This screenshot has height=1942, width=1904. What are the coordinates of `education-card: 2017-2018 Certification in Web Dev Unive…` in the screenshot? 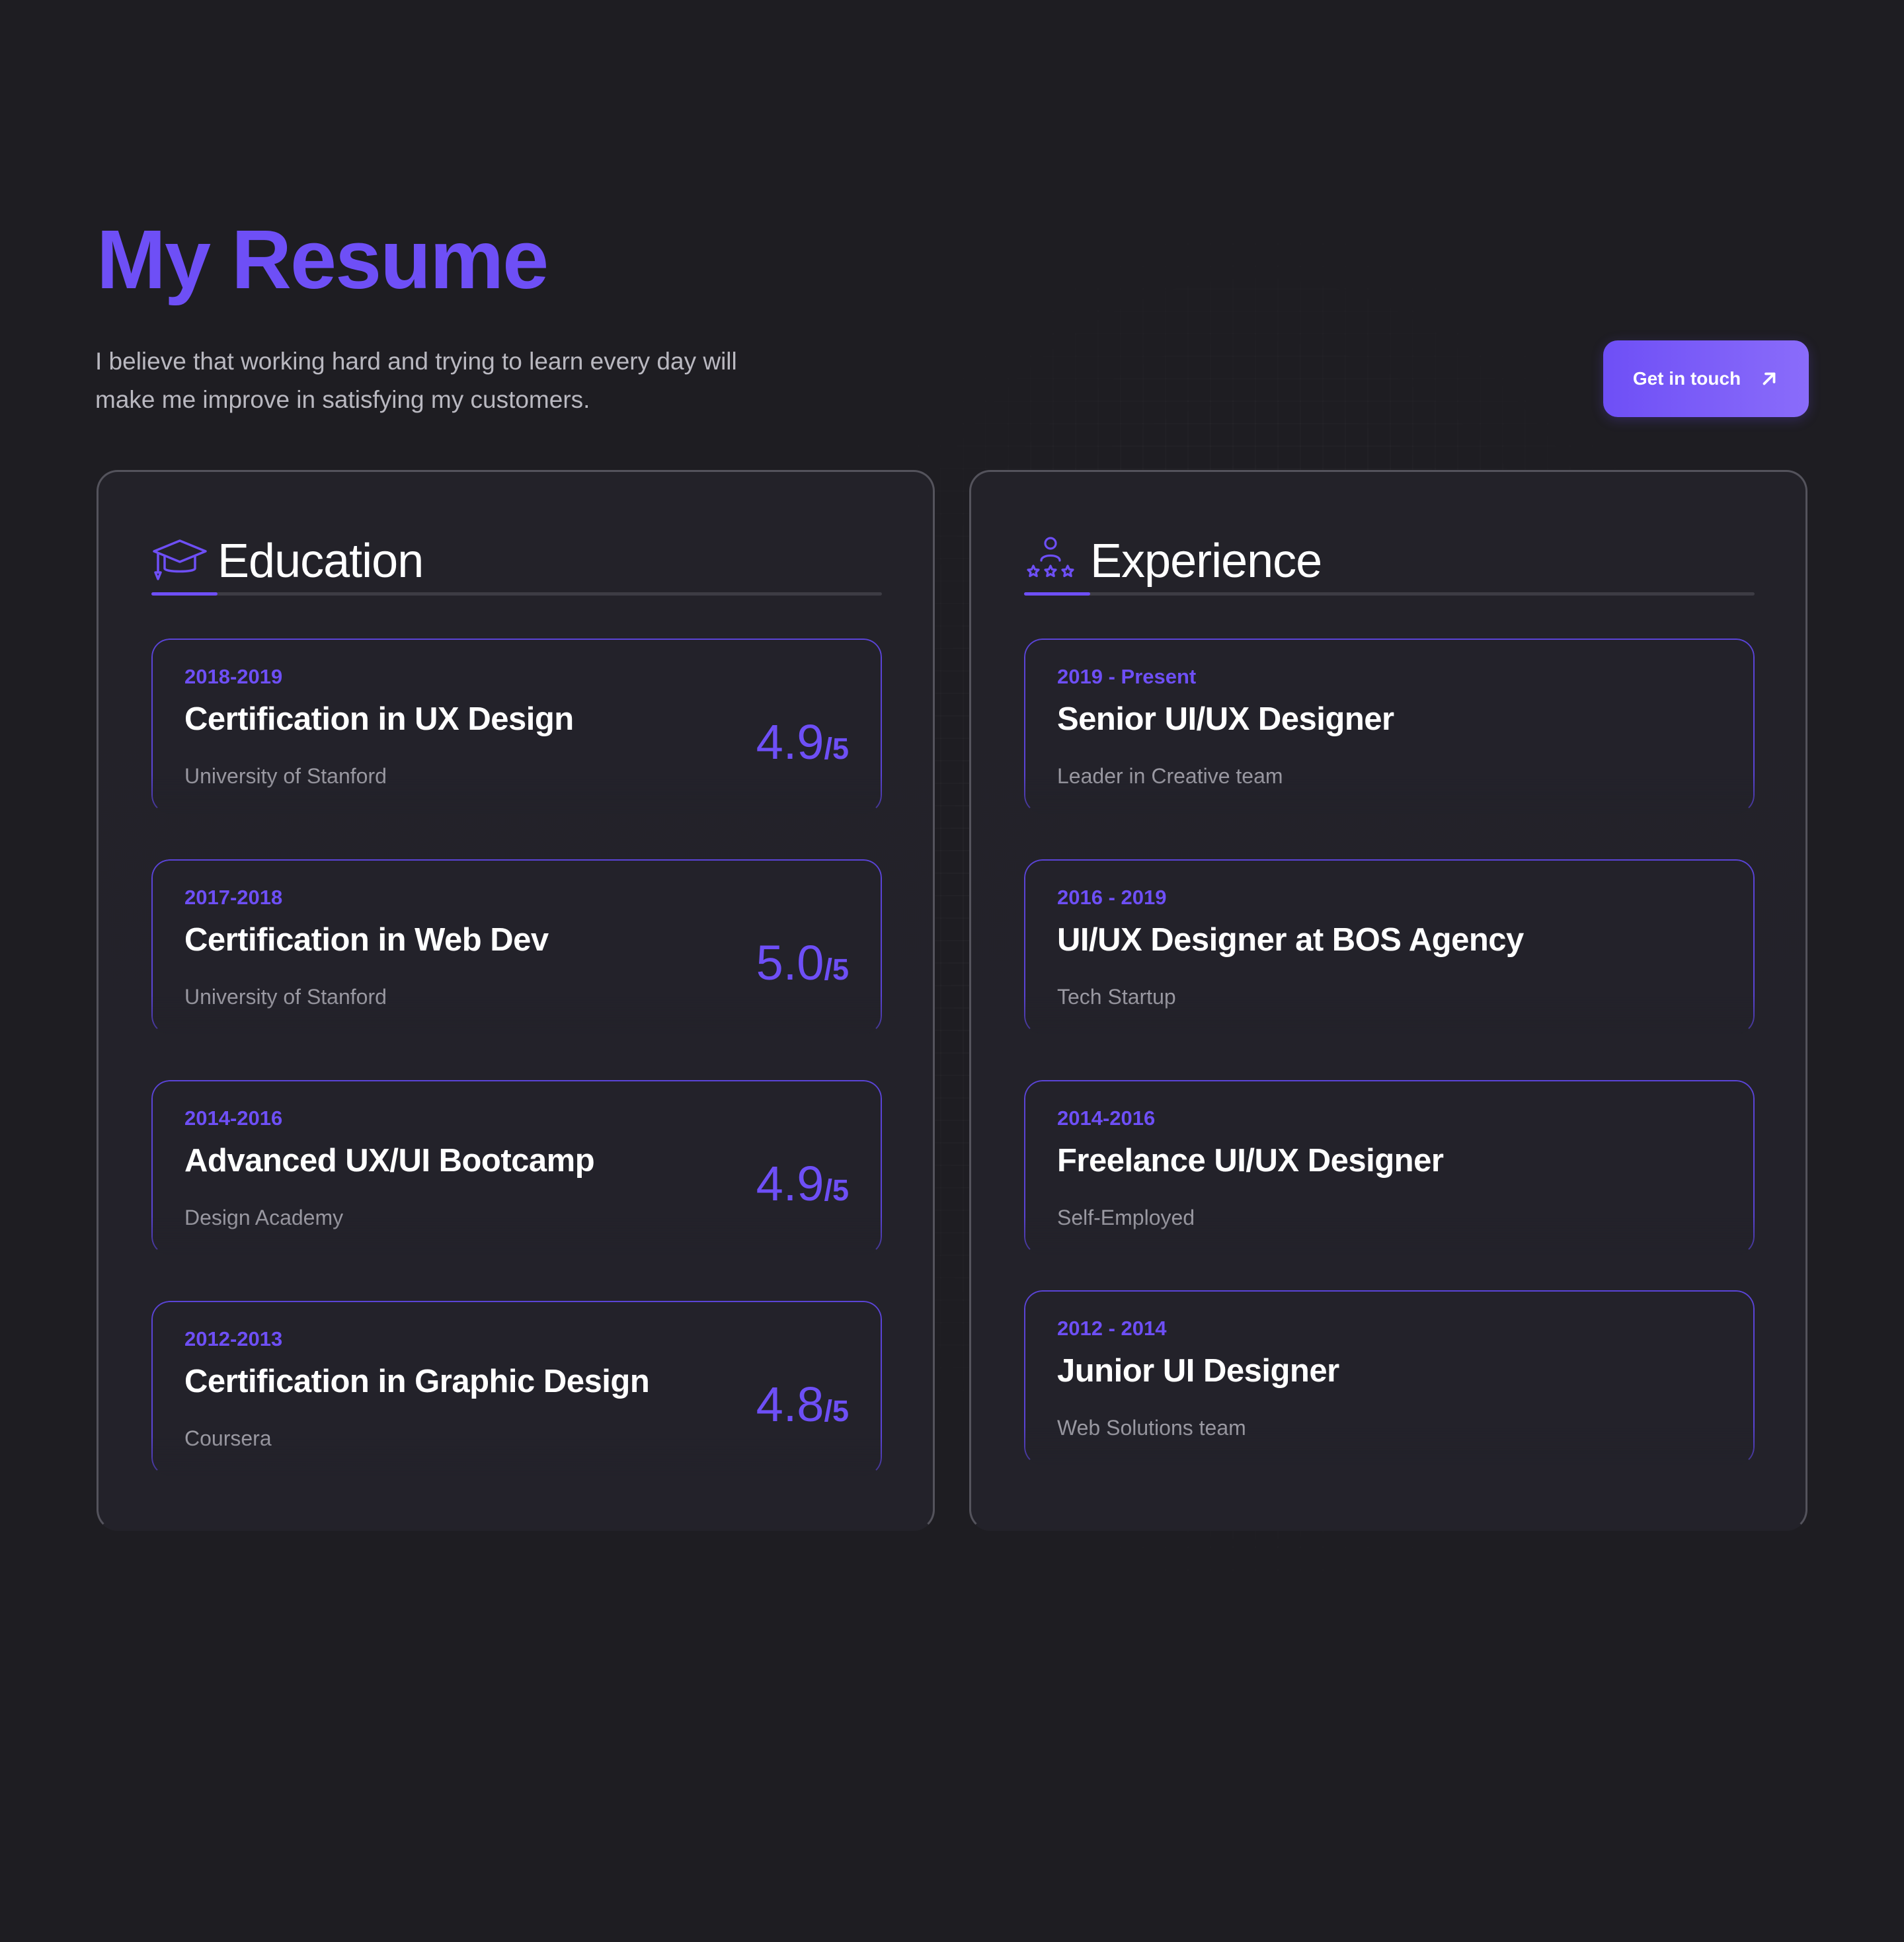 It's located at (516, 946).